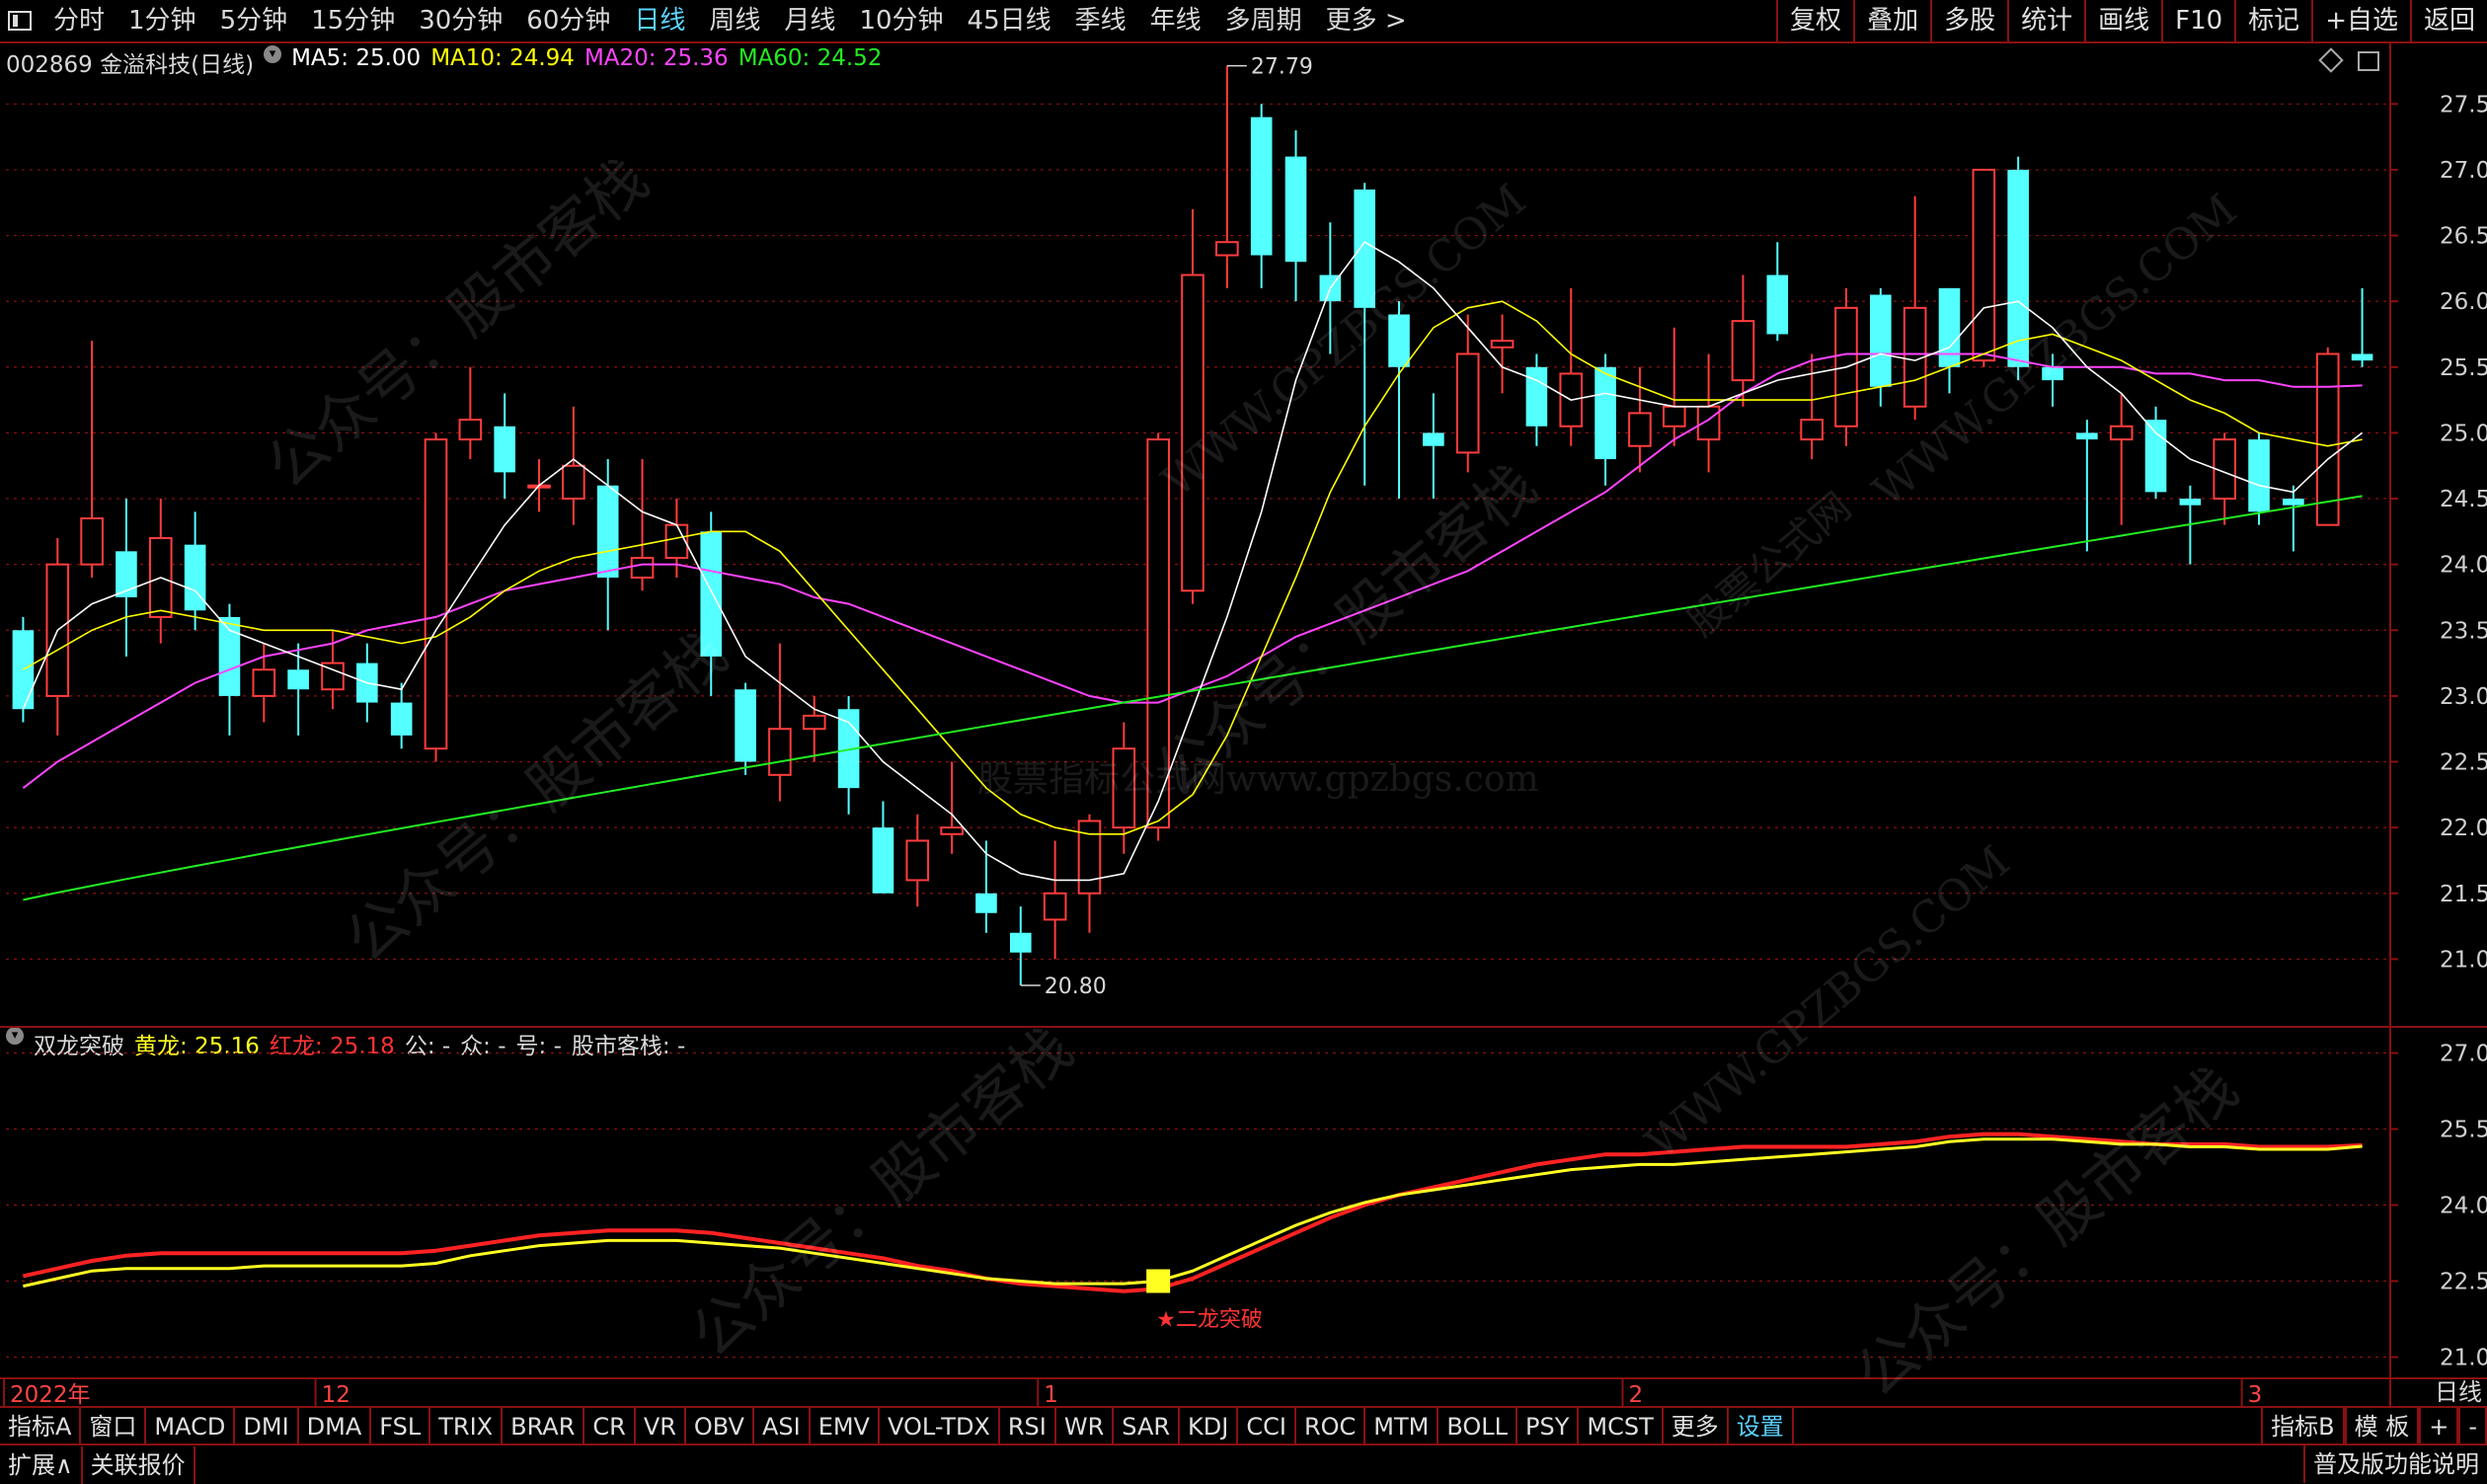 Image resolution: width=2487 pixels, height=1484 pixels. I want to click on indicator-tab-25: 设置, so click(1761, 1426).